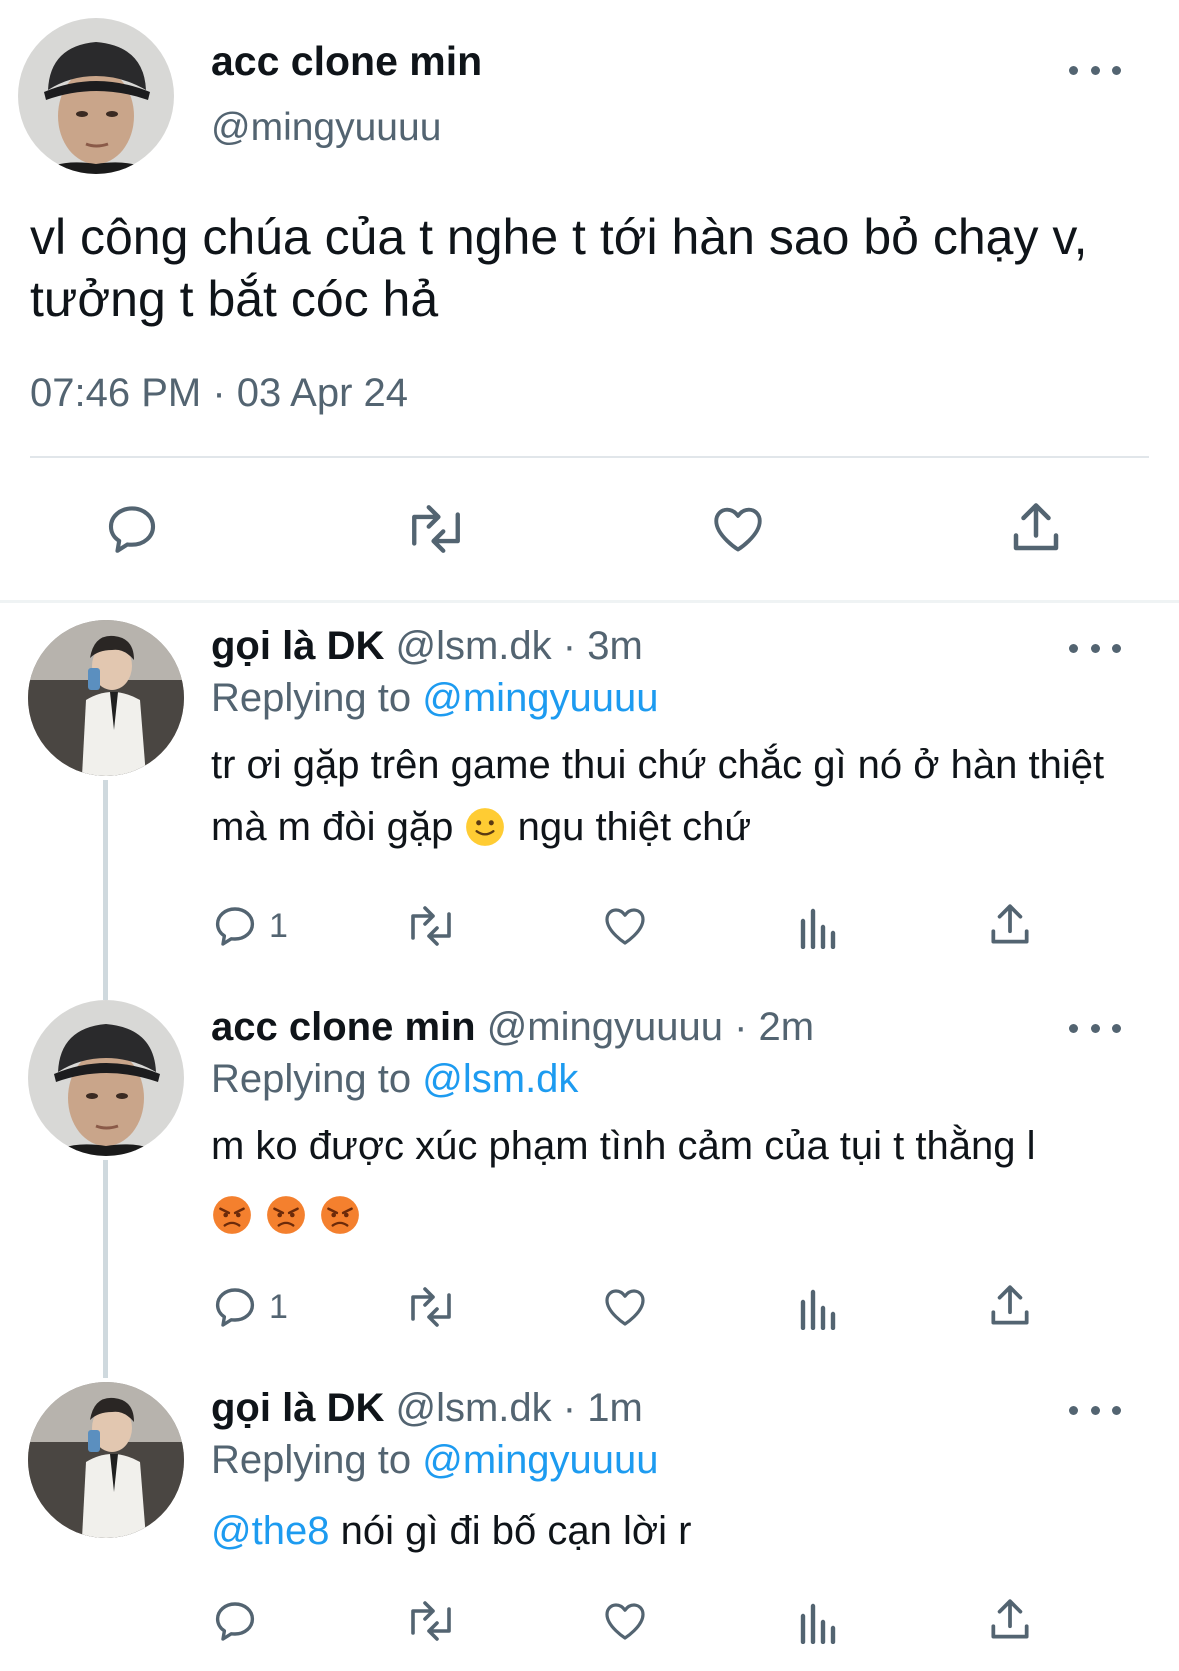 The image size is (1179, 1671). What do you see at coordinates (602, 1408) in the screenshot?
I see `reply-age: · 1m` at bounding box center [602, 1408].